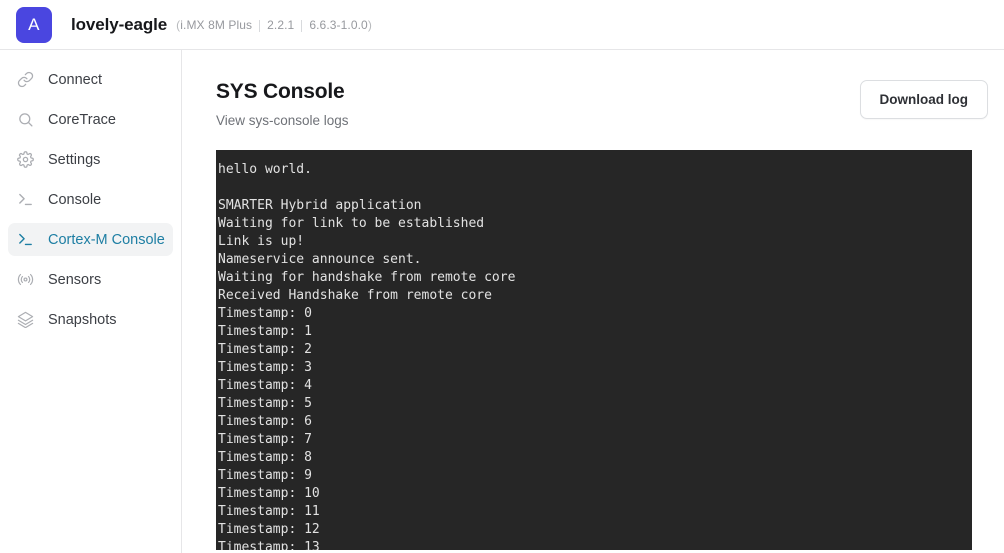  What do you see at coordinates (82, 119) in the screenshot?
I see `sidebar-item-label: CoreTrace` at bounding box center [82, 119].